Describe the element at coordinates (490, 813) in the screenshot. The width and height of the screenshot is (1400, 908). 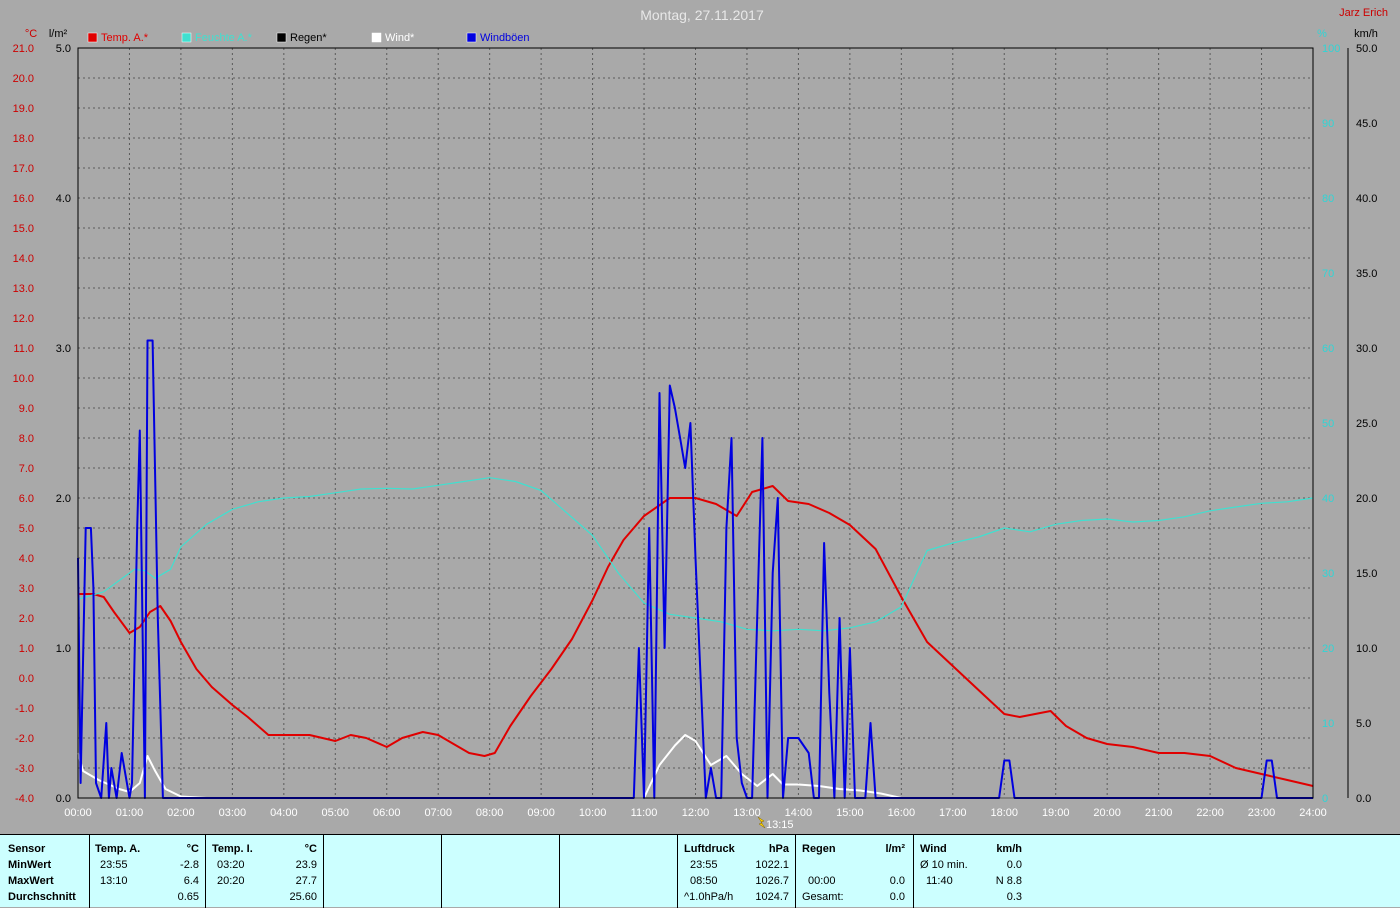
I see `time-tick-label: 08:00` at that location.